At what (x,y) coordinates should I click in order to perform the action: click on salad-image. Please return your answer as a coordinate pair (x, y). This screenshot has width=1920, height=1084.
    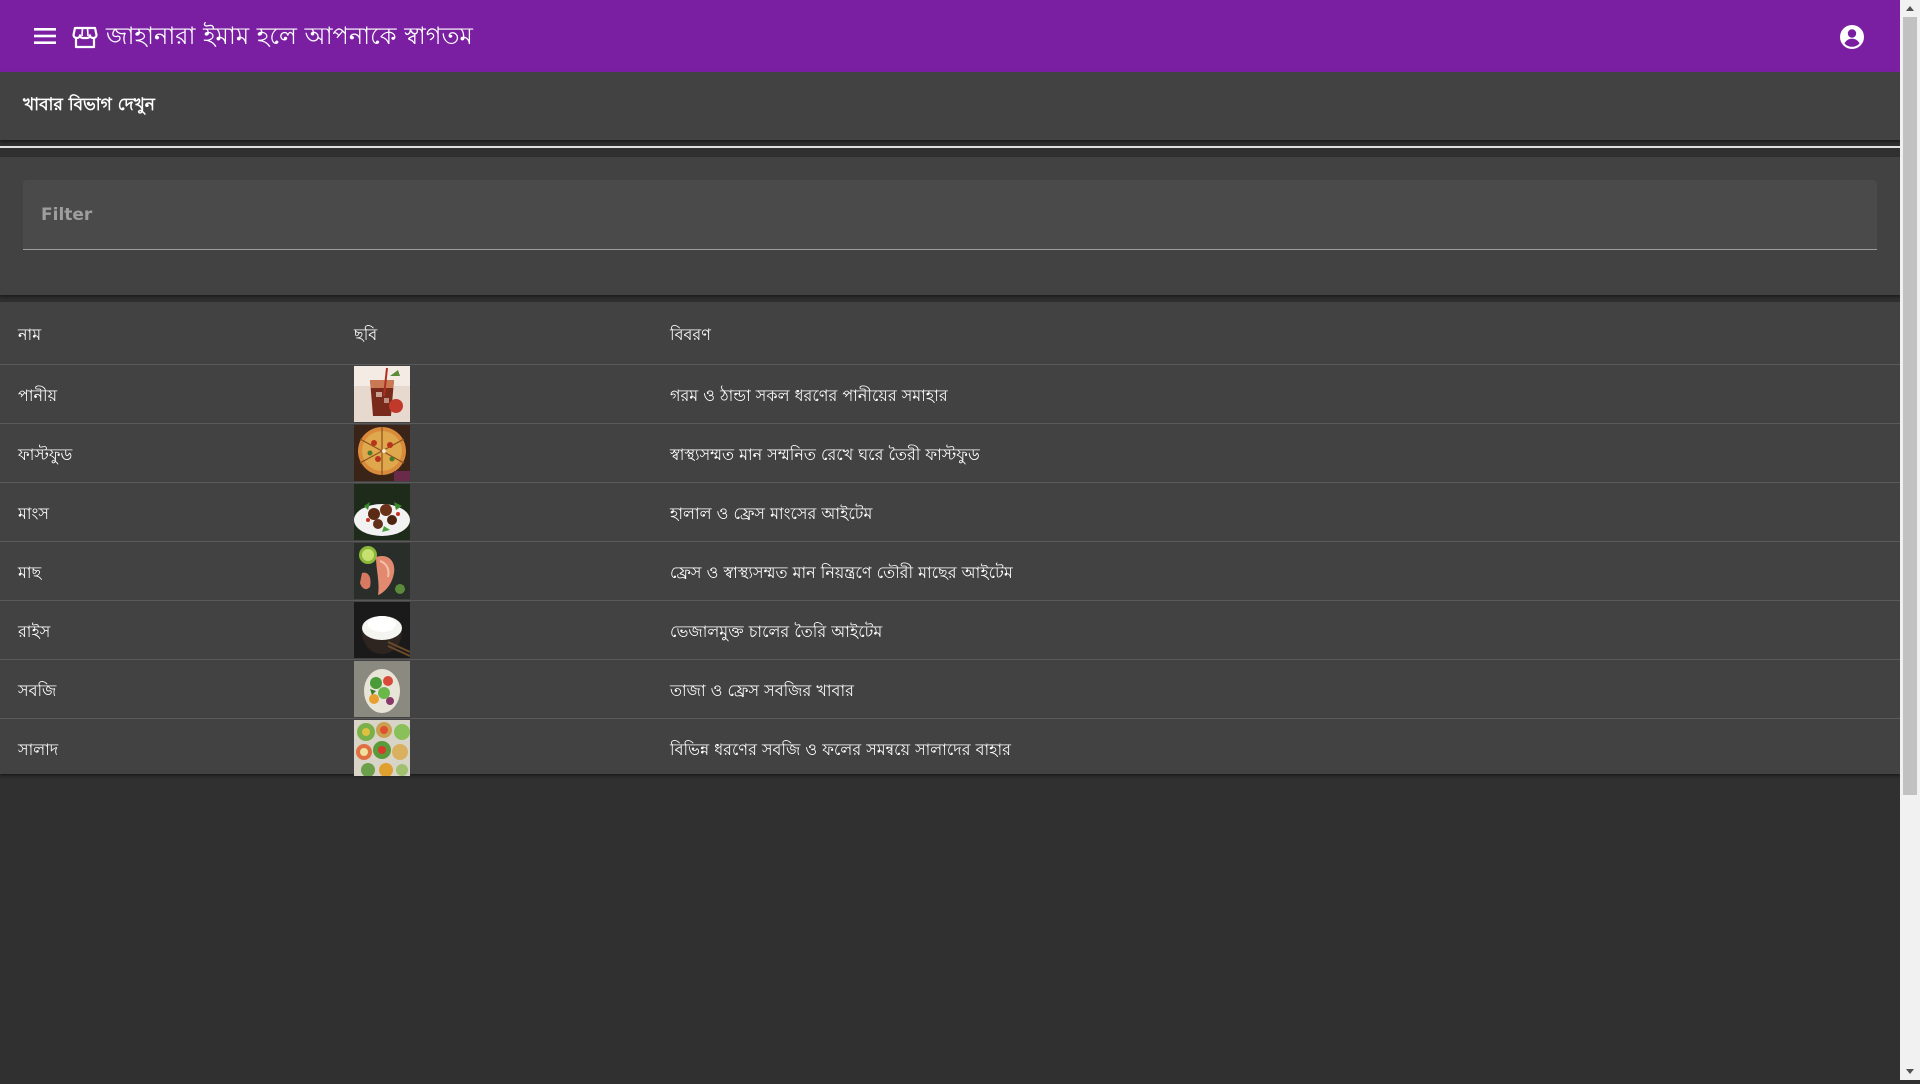
    Looking at the image, I should click on (382, 748).